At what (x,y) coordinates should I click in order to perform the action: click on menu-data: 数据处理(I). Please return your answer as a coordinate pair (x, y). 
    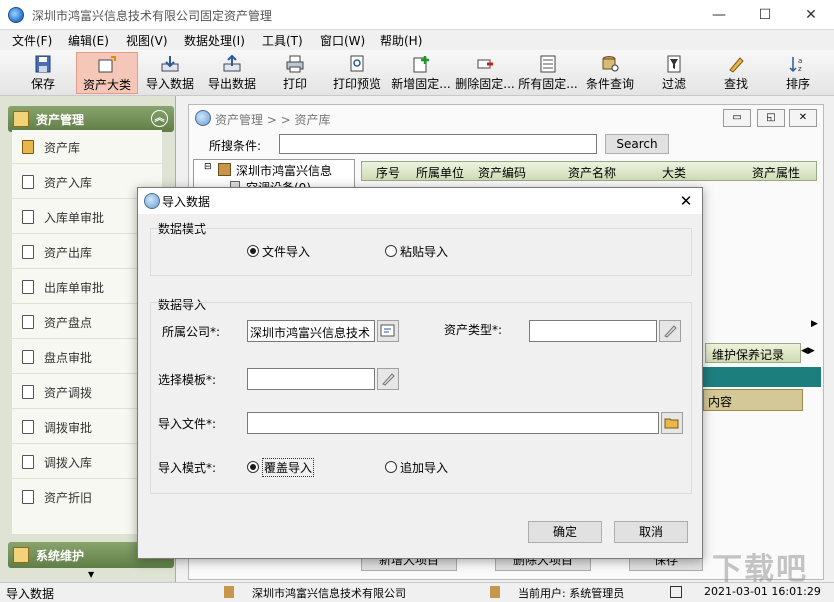
    Looking at the image, I should click on (214, 40).